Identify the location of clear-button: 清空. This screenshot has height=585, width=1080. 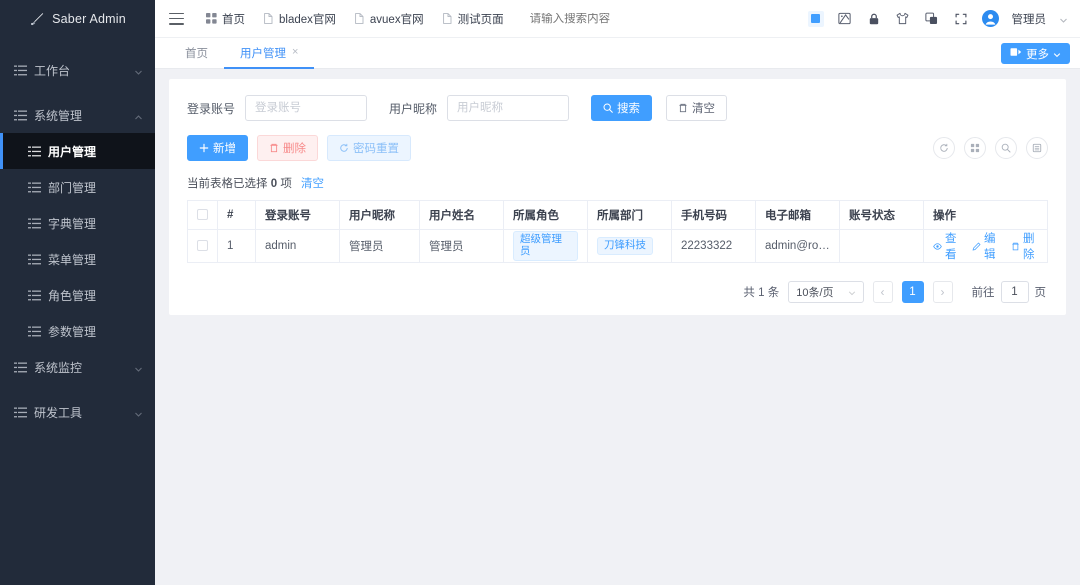
(697, 108).